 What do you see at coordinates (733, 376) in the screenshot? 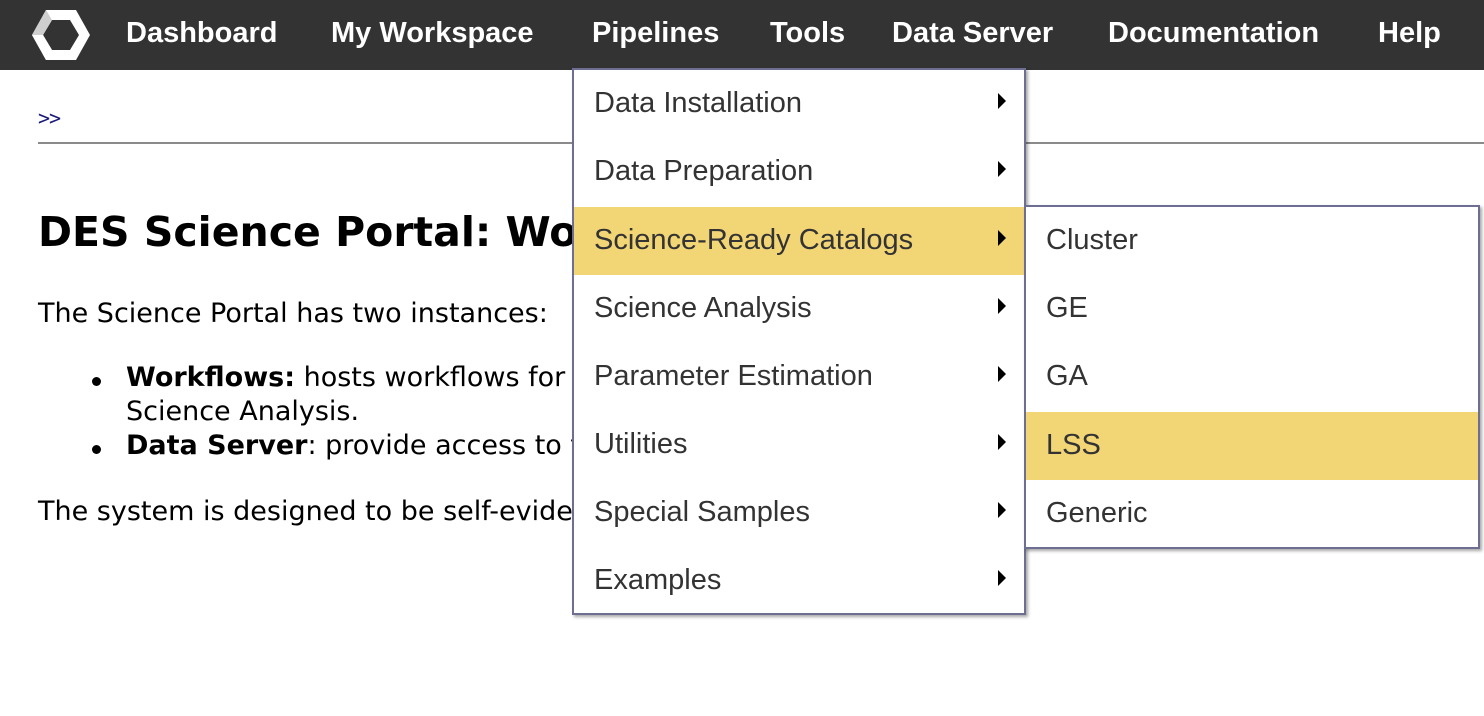
I see `menu-item-label: Parameter Estimation` at bounding box center [733, 376].